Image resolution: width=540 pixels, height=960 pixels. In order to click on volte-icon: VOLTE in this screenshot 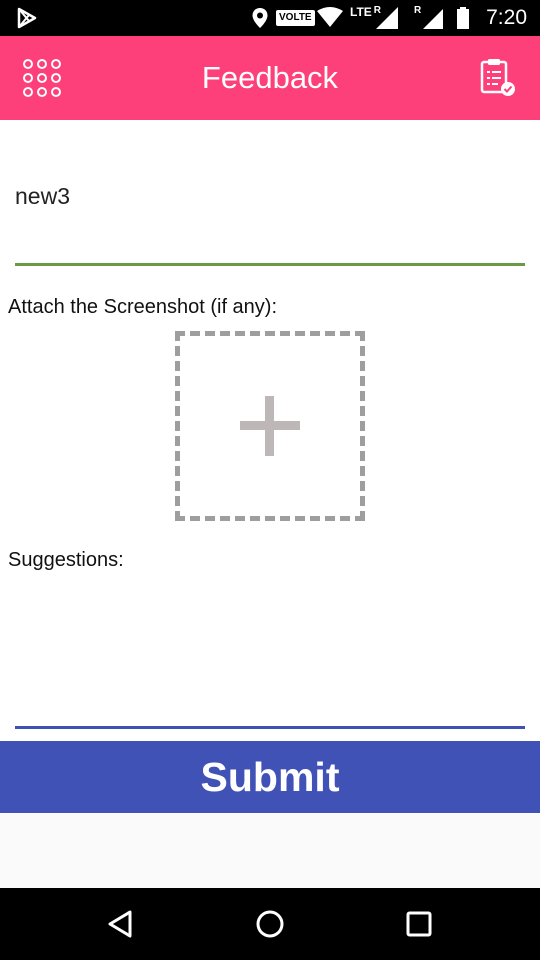, I will do `click(295, 18)`.